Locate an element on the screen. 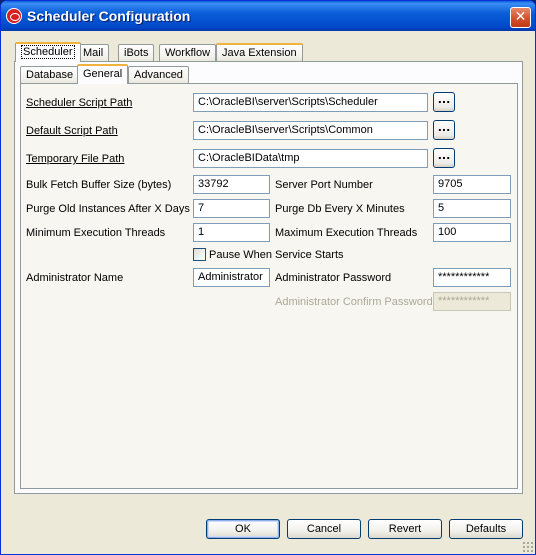  purge-old-instances-input: 7 is located at coordinates (231, 208).